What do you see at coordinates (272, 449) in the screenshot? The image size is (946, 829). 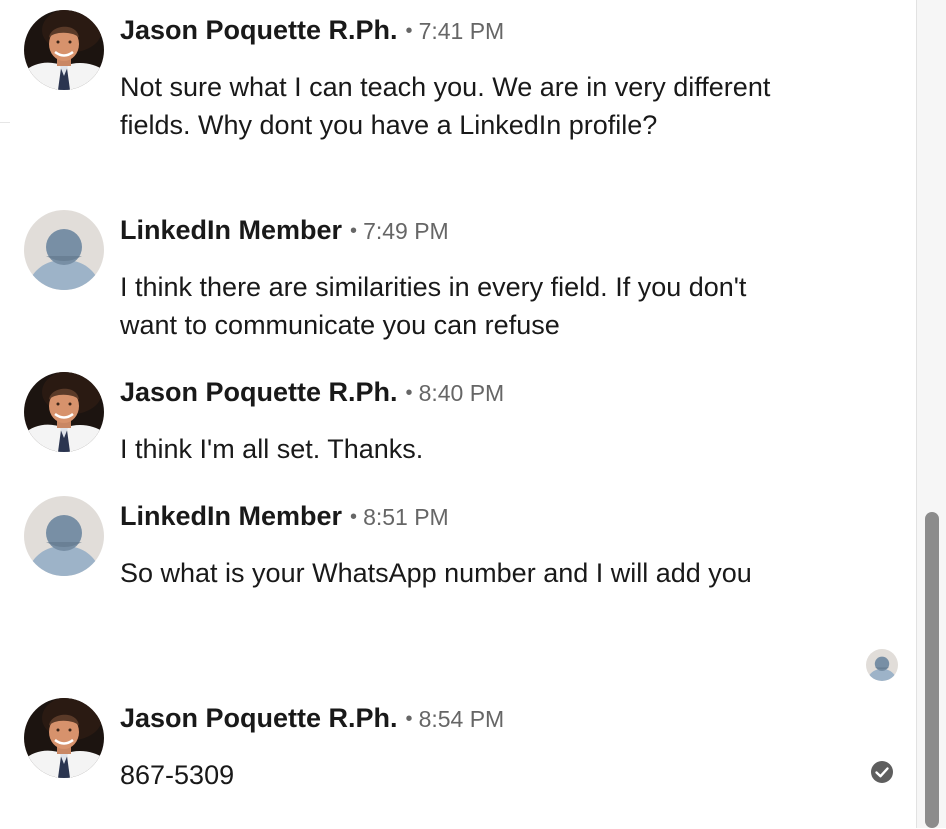 I see `message-text: I think I'm all set. Thanks.` at bounding box center [272, 449].